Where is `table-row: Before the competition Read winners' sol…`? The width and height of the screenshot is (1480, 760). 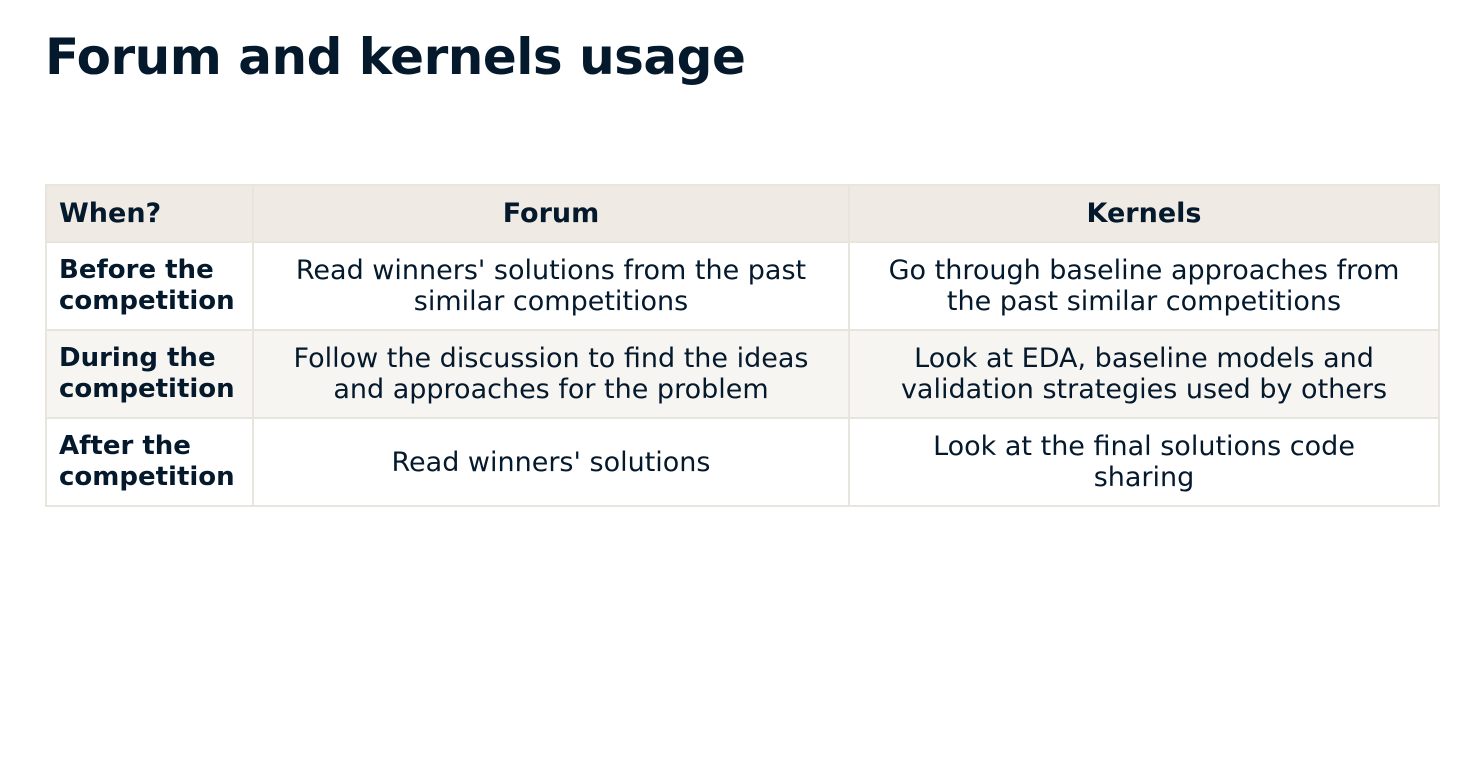
table-row: Before the competition Read winners' sol… is located at coordinates (742, 286).